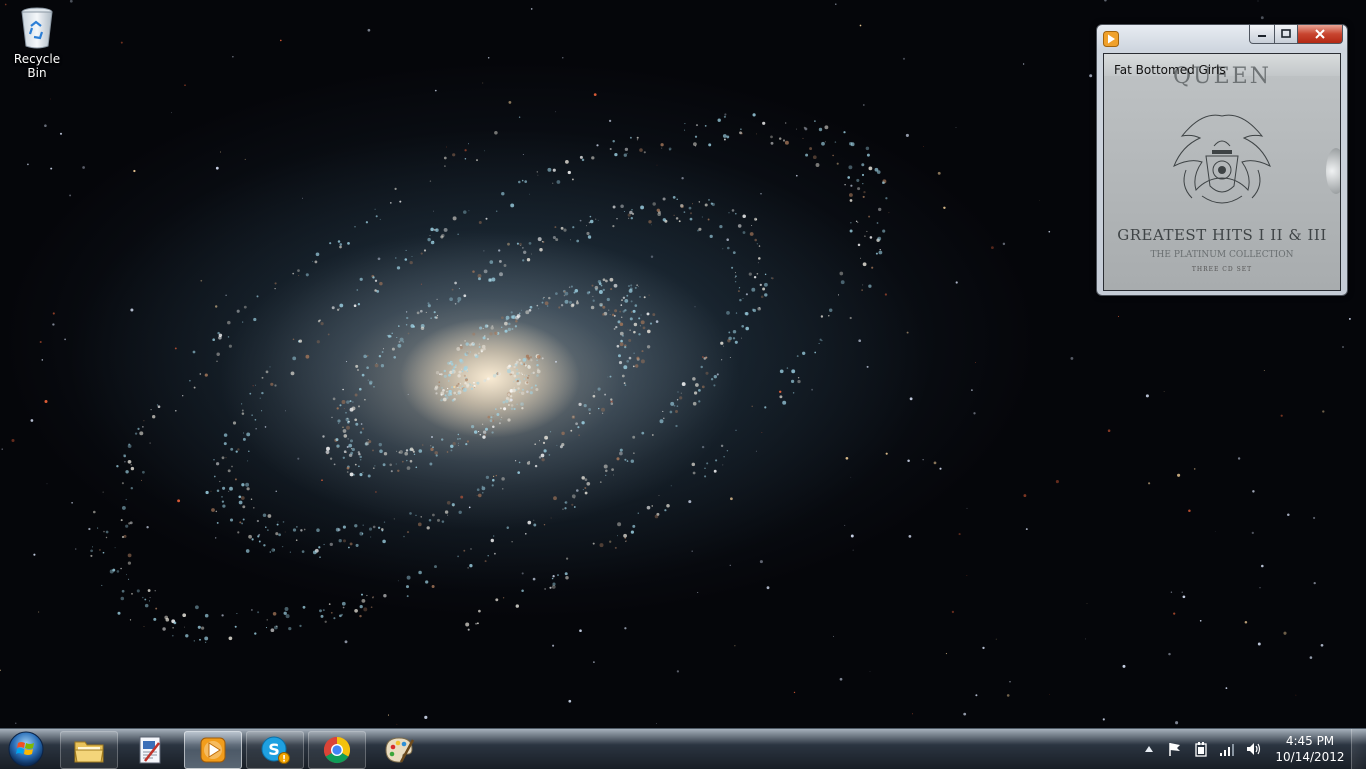 The height and width of the screenshot is (772, 1366). I want to click on action-center-flag-icon, so click(1174, 749).